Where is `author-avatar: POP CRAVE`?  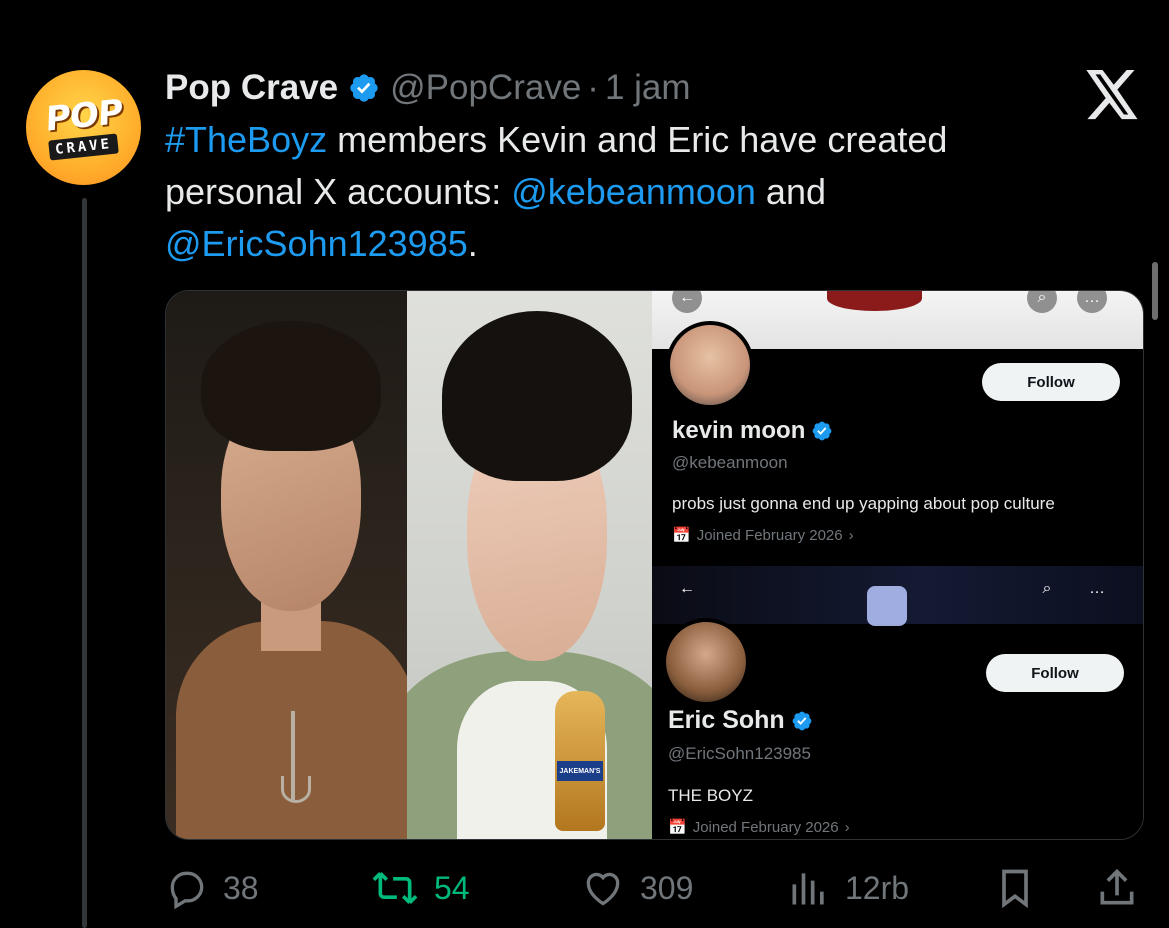 author-avatar: POP CRAVE is located at coordinates (83, 127).